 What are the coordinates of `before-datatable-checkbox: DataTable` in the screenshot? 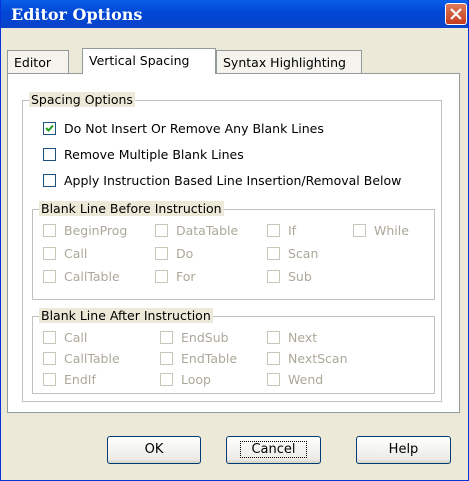 It's located at (196, 230).